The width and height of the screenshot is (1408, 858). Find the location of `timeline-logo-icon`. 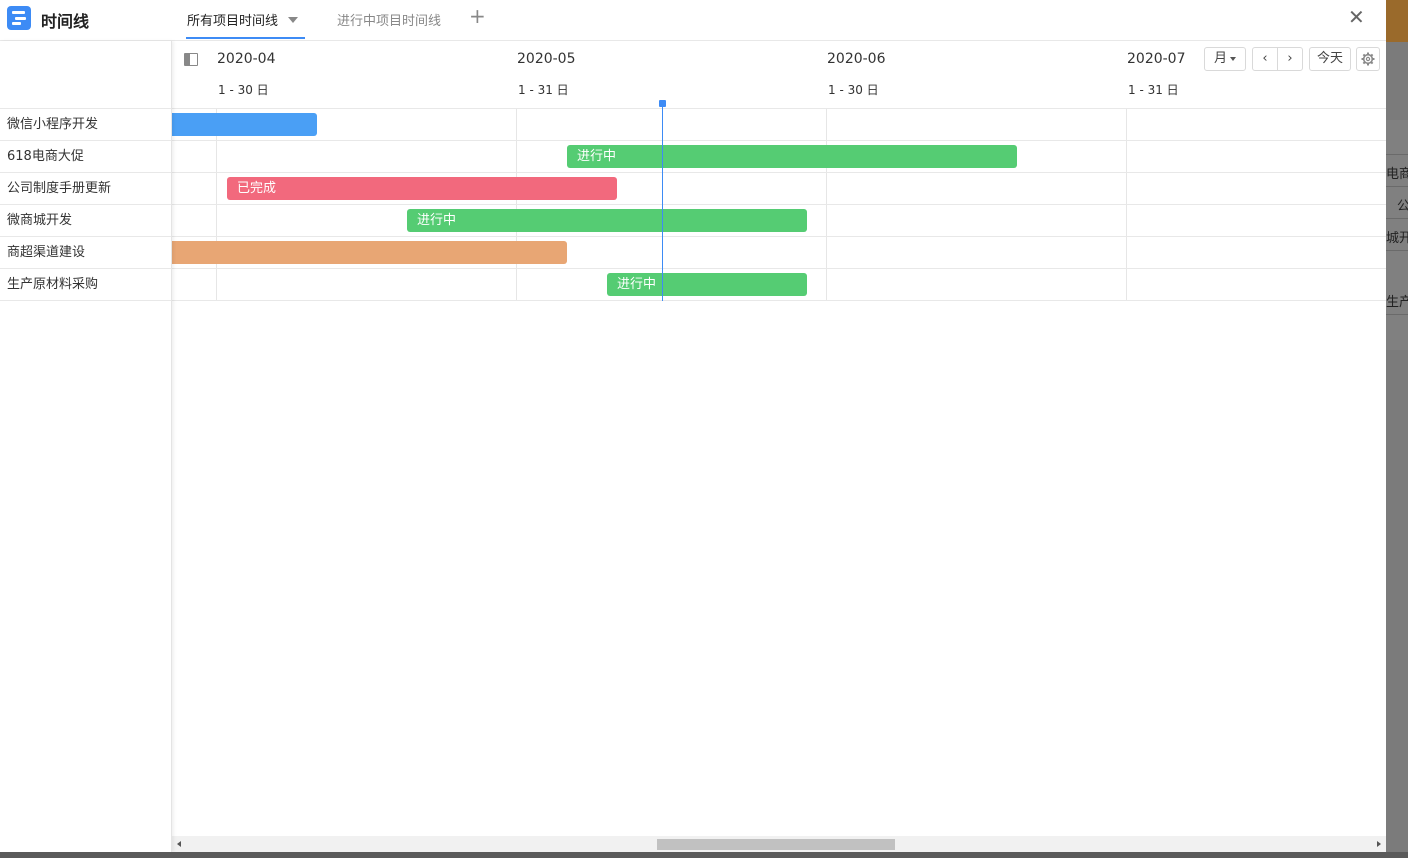

timeline-logo-icon is located at coordinates (19, 18).